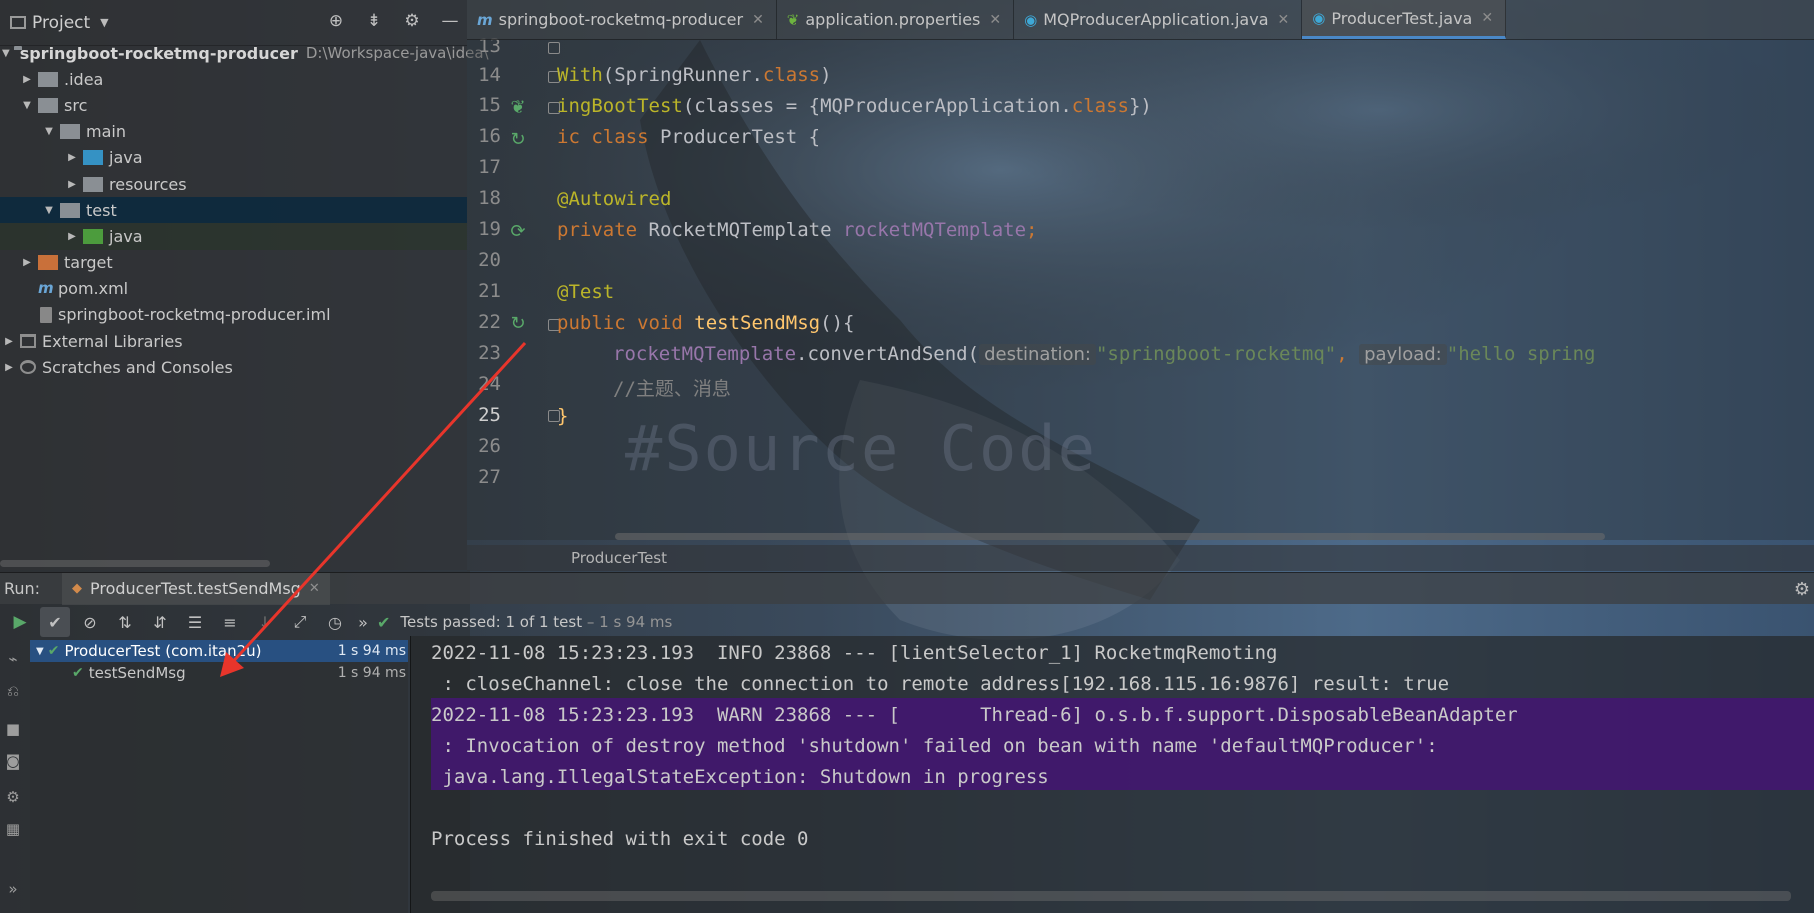  I want to click on project-horizontal-scrollbar, so click(135, 563).